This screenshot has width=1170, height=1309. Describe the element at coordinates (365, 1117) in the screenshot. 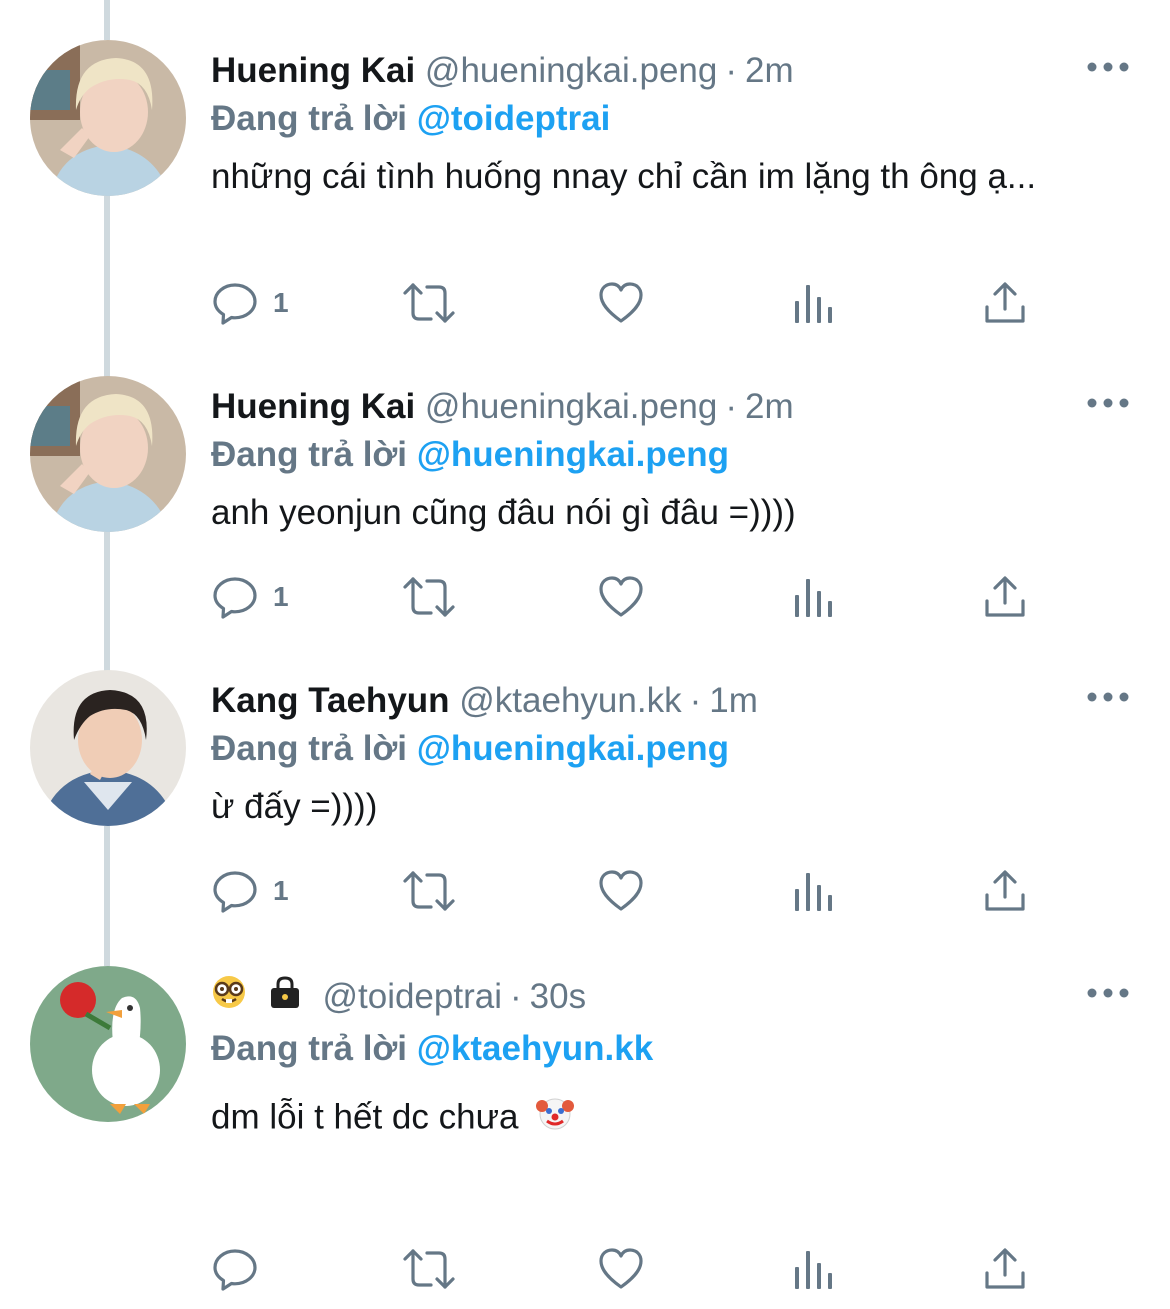

I see `tweet-text: dm lỗi t hết dc chưa` at that location.